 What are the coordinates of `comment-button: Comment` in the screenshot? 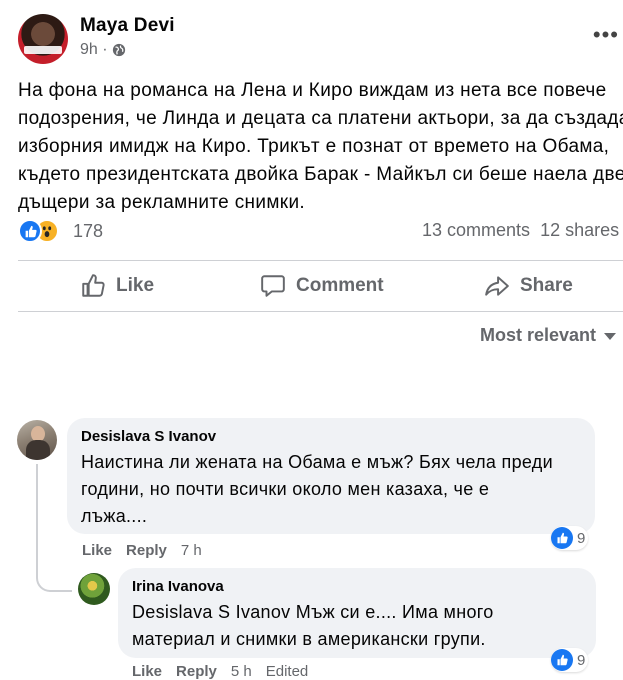 It's located at (322, 286).